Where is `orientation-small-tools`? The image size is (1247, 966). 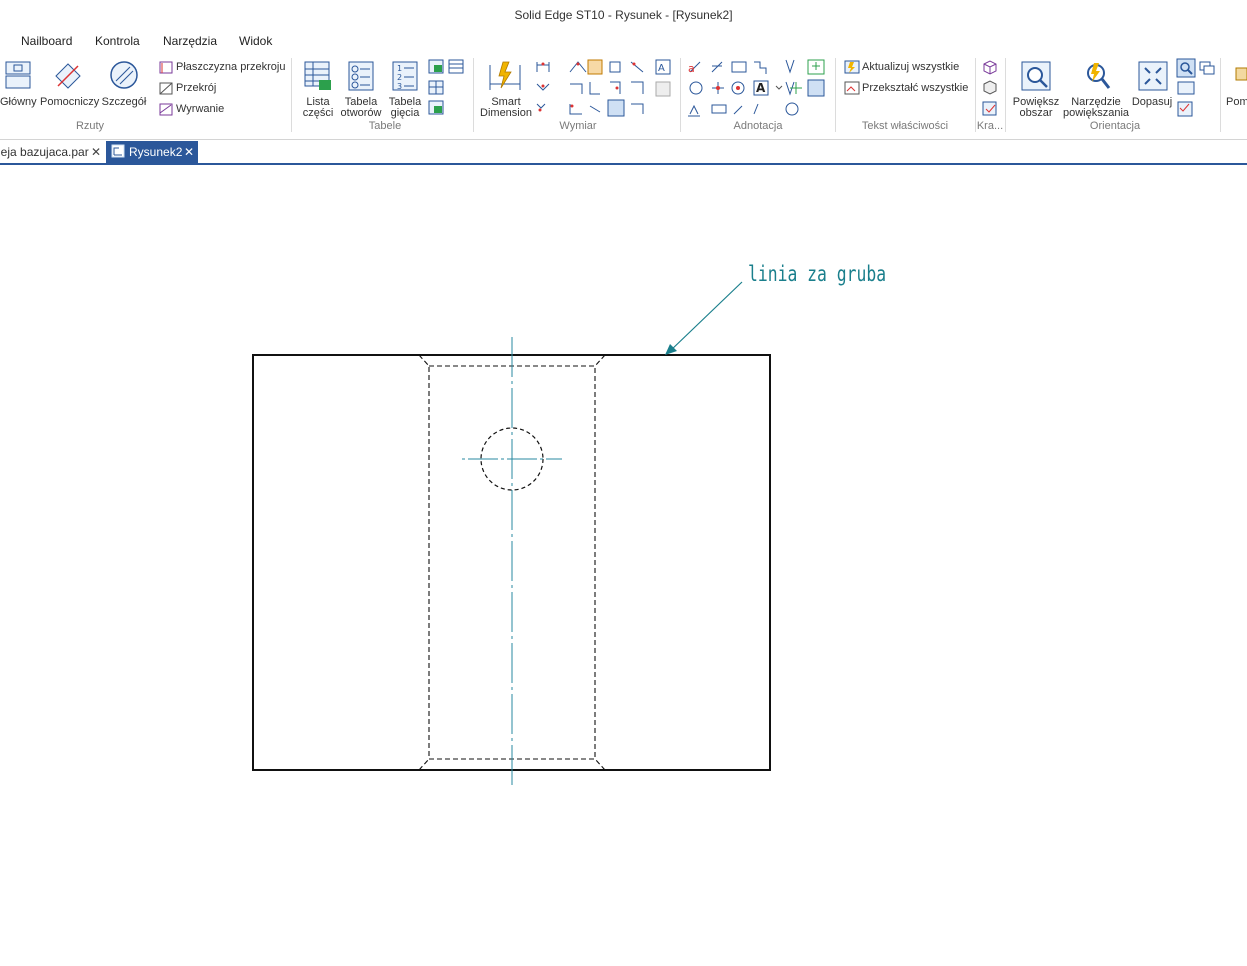 orientation-small-tools is located at coordinates (1196, 89).